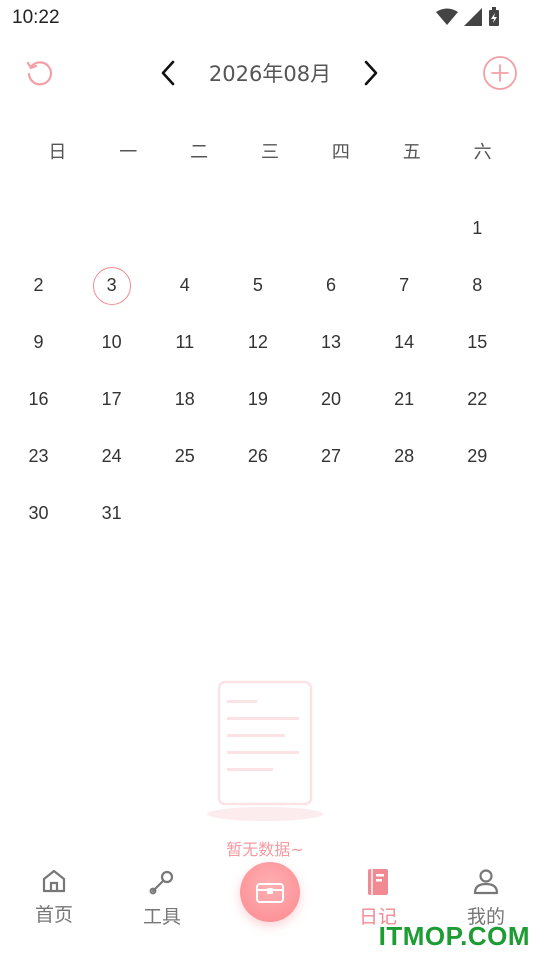  I want to click on calendar-day: 27, so click(331, 456).